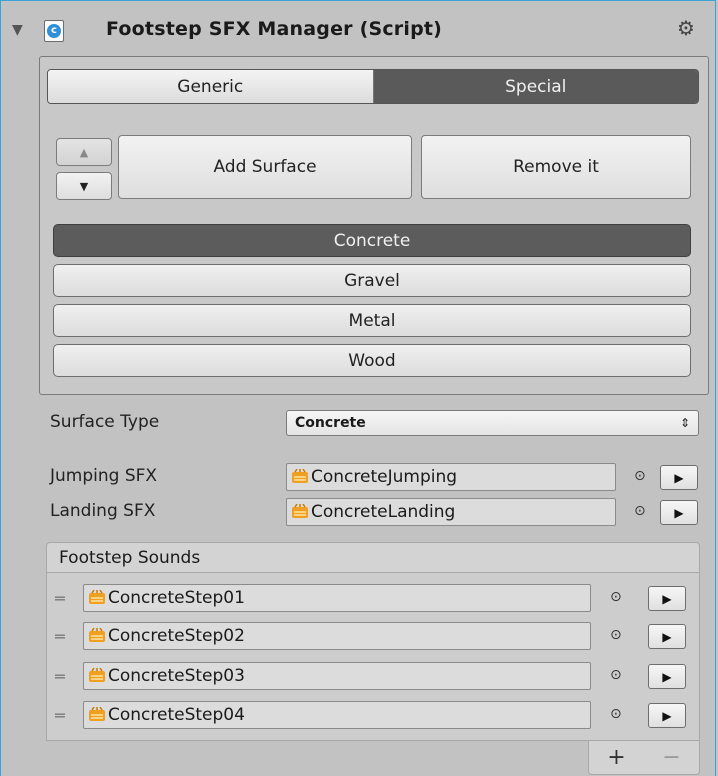  I want to click on play-jumping-button: ▶, so click(679, 477).